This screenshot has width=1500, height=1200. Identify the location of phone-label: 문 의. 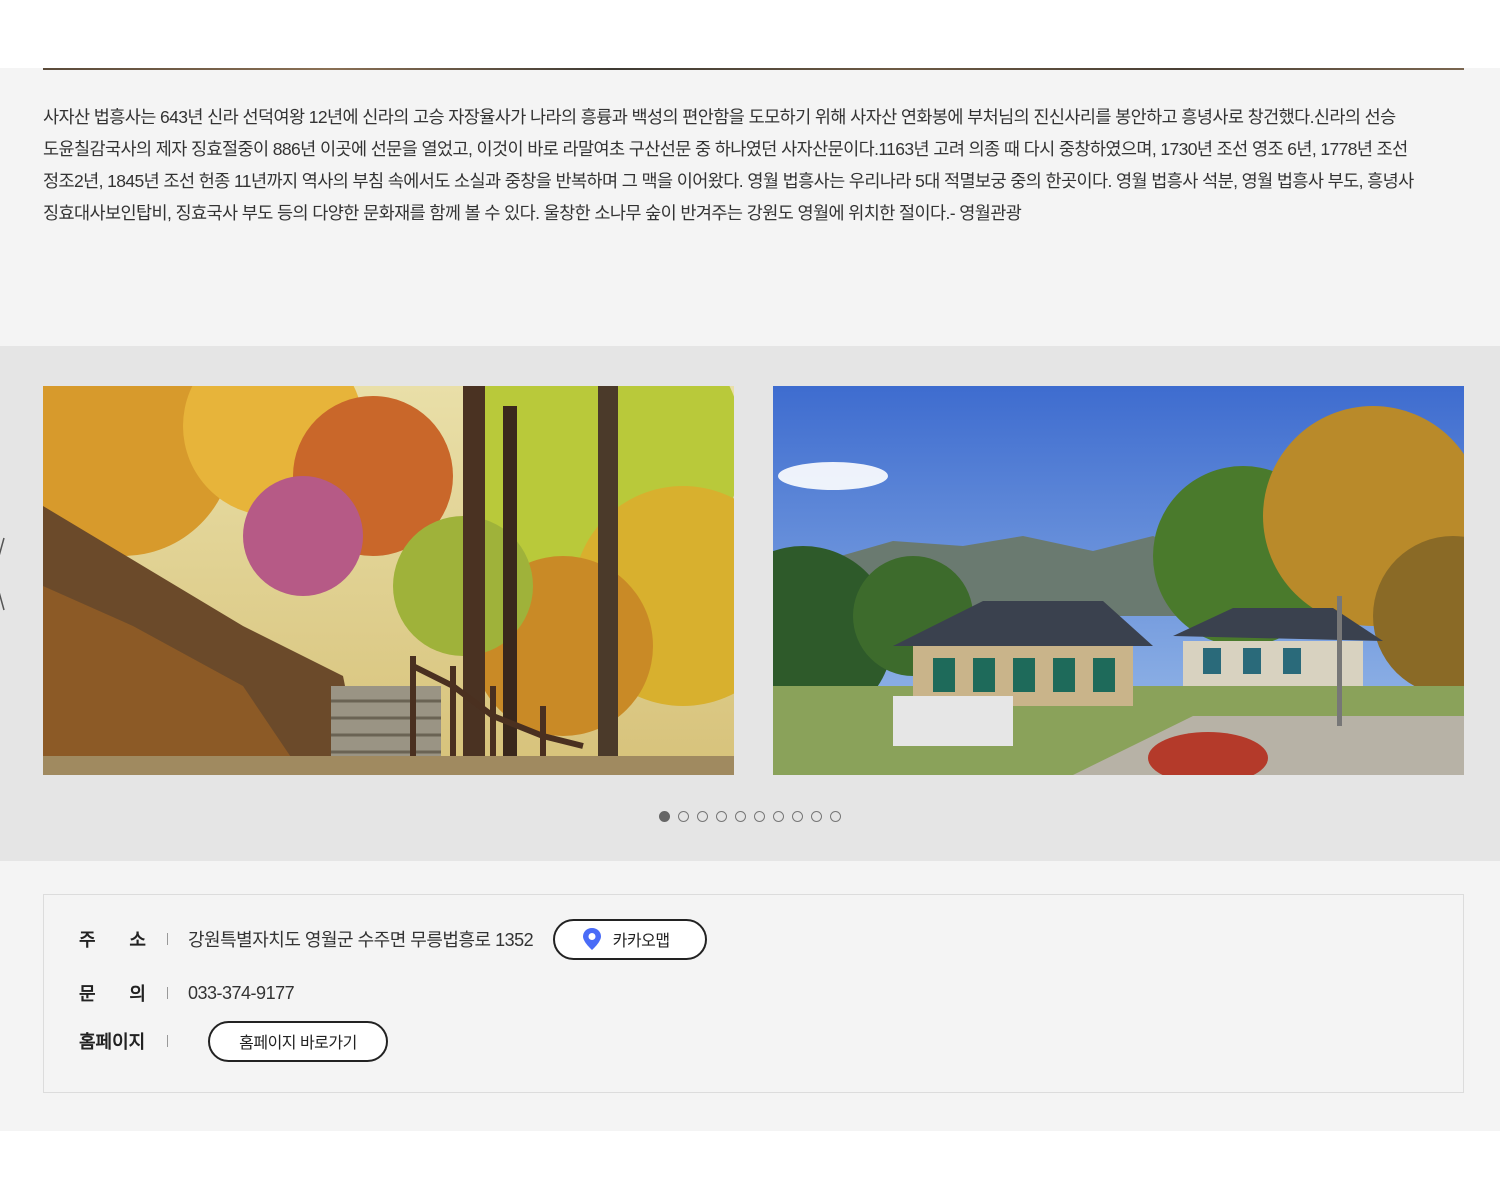
(112, 994).